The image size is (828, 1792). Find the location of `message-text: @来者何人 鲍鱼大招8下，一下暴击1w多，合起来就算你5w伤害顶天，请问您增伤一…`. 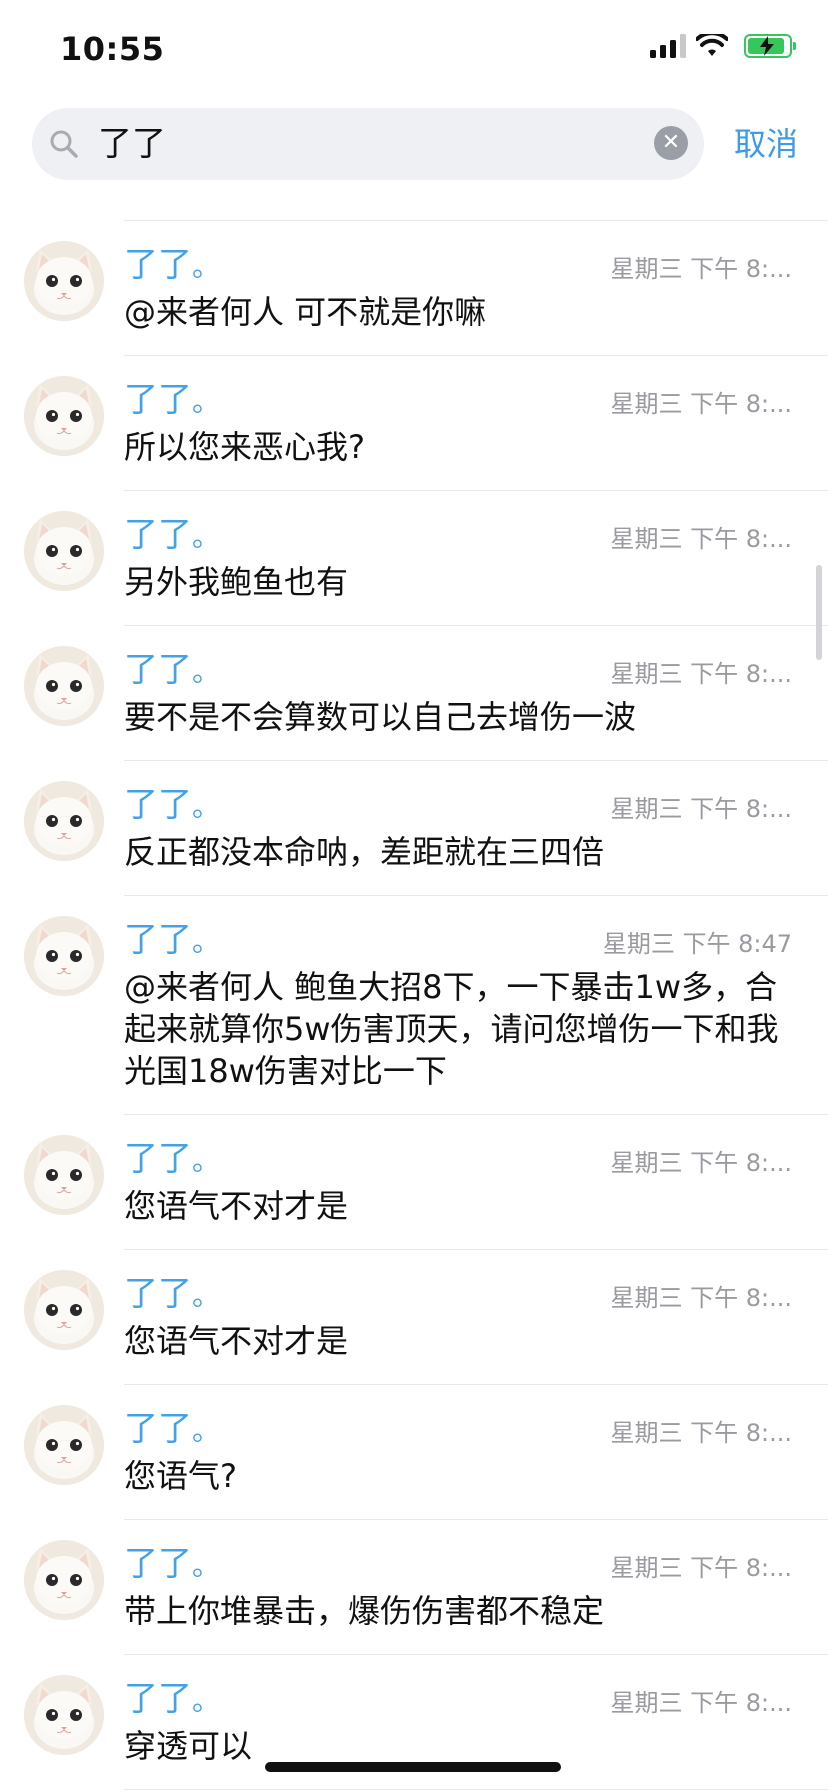

message-text: @来者何人 鲍鱼大招8下，一下暴击1w多，合起来就算你5w伤害顶天，请问您增伤一… is located at coordinates (451, 1029).